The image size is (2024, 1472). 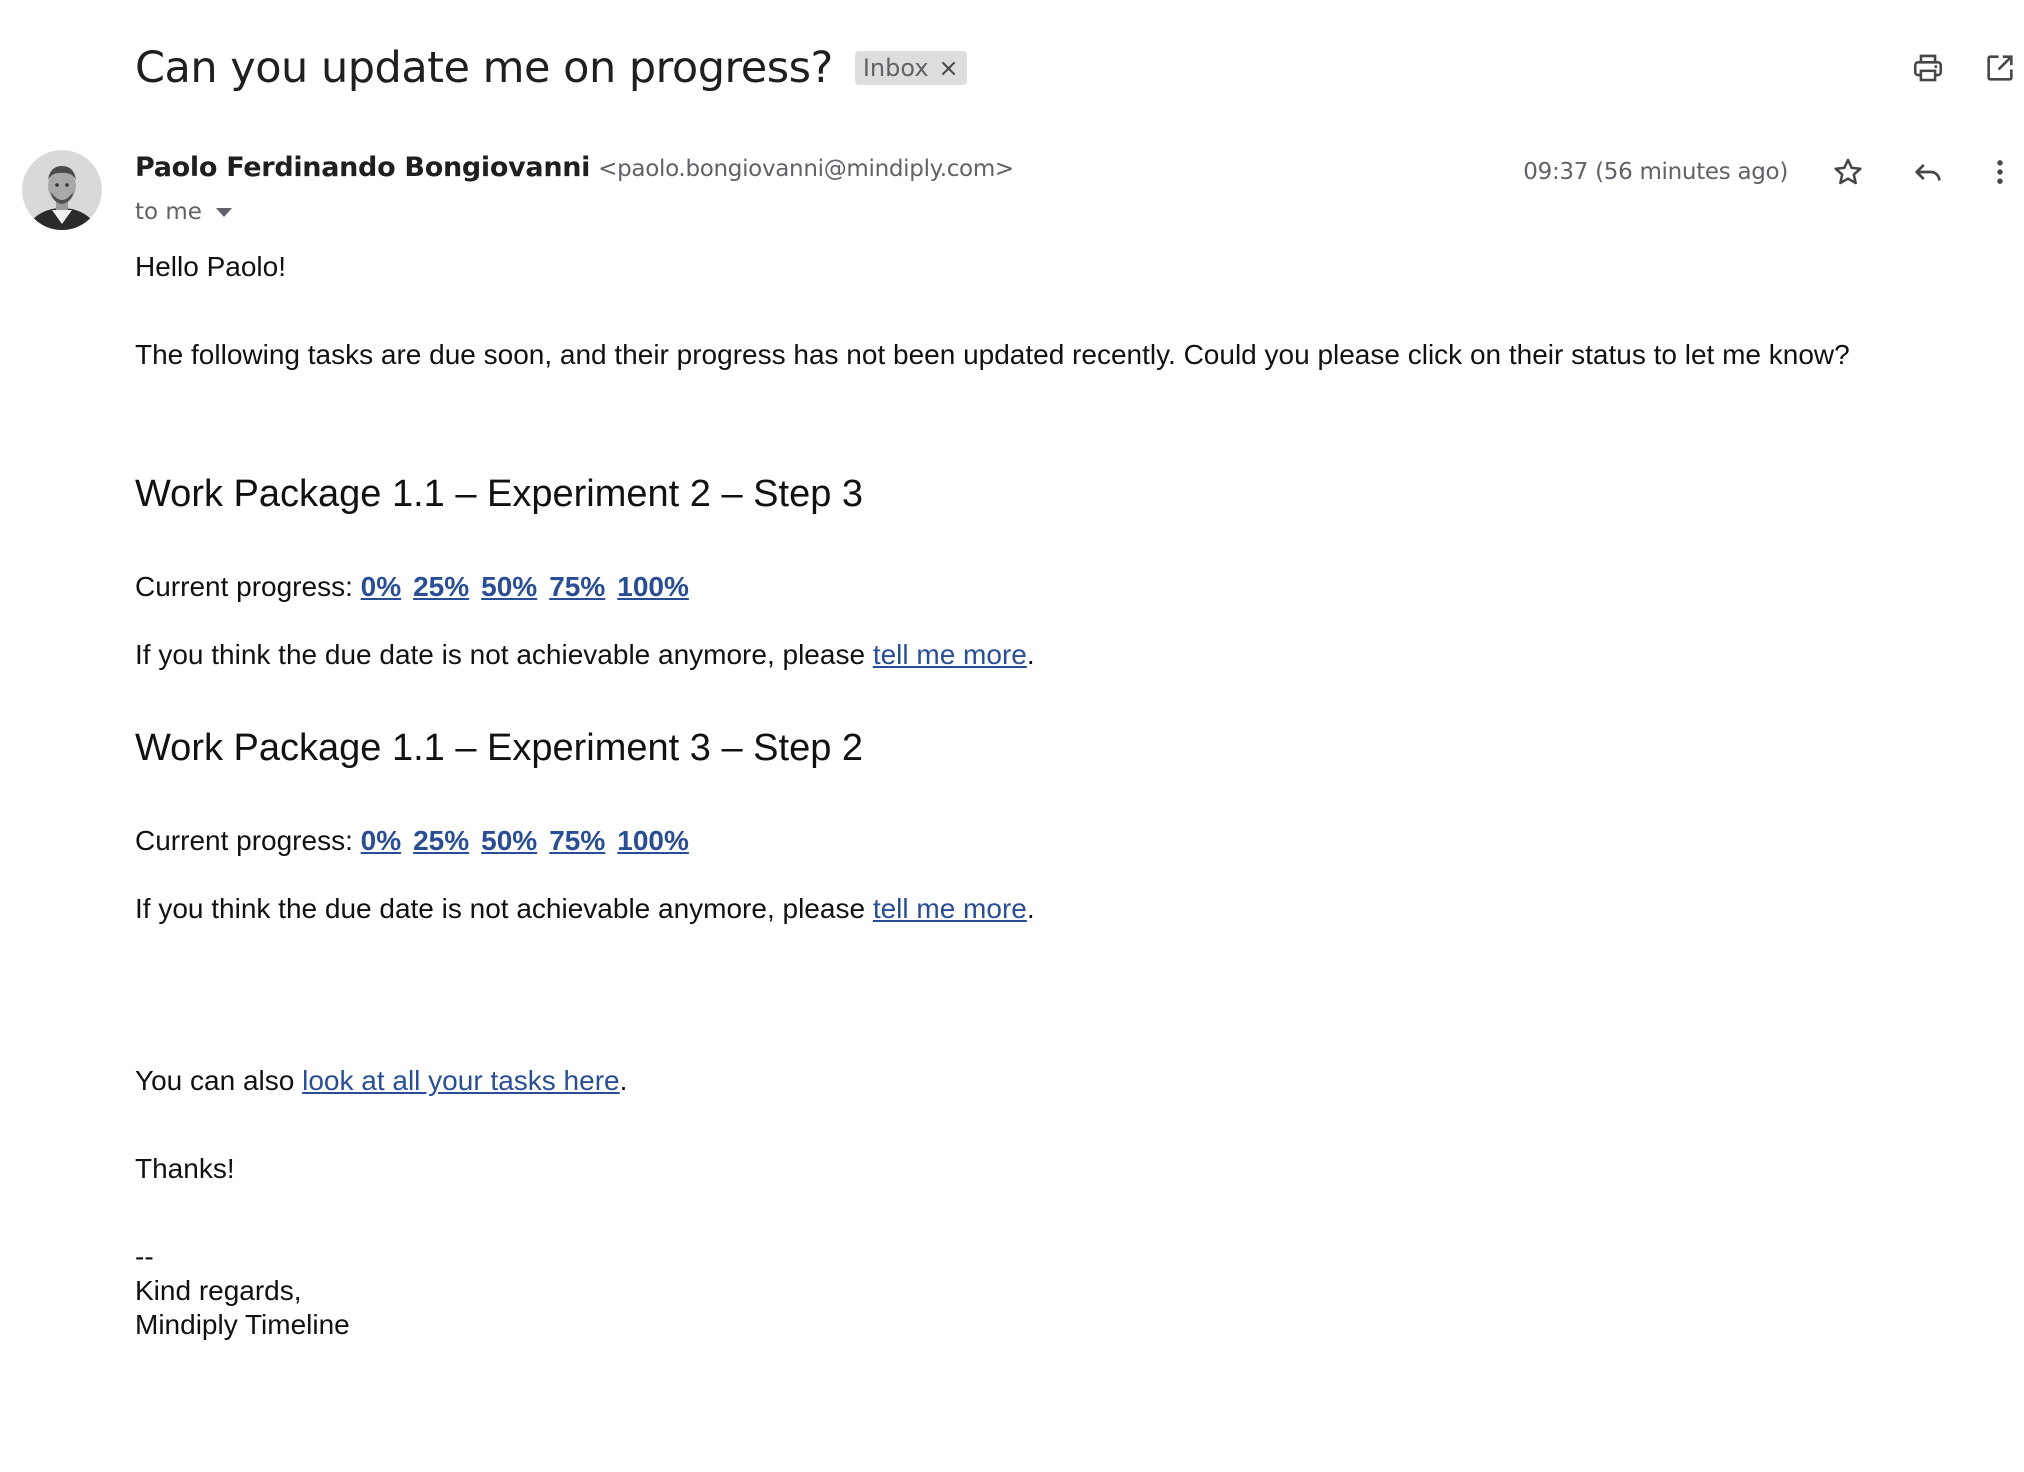 I want to click on all-tasks-link: look at all your tasks here, so click(x=461, y=1080).